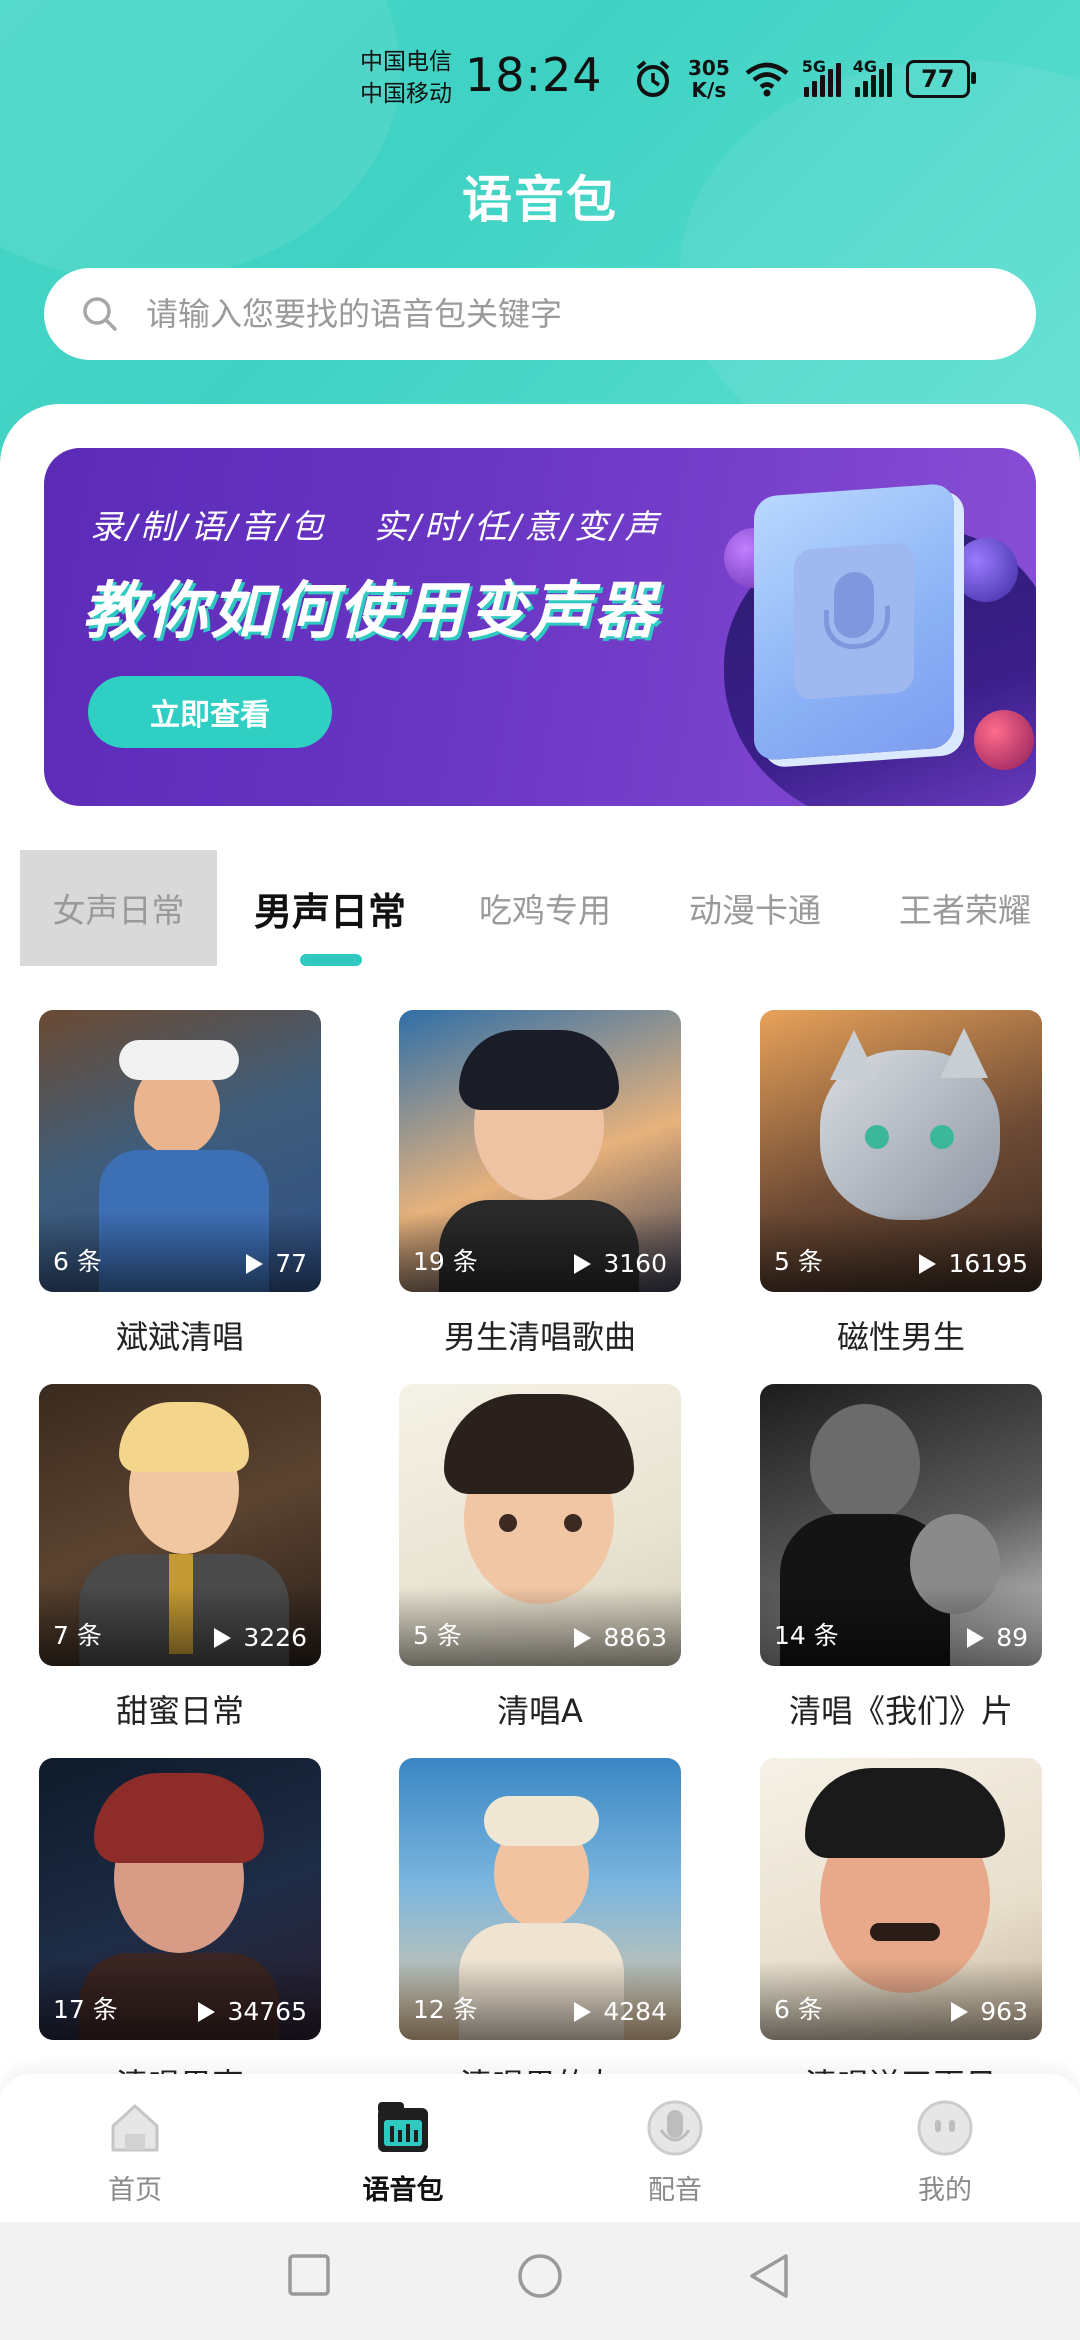 The image size is (1080, 2340). I want to click on network-speed: 305 K/s, so click(709, 79).